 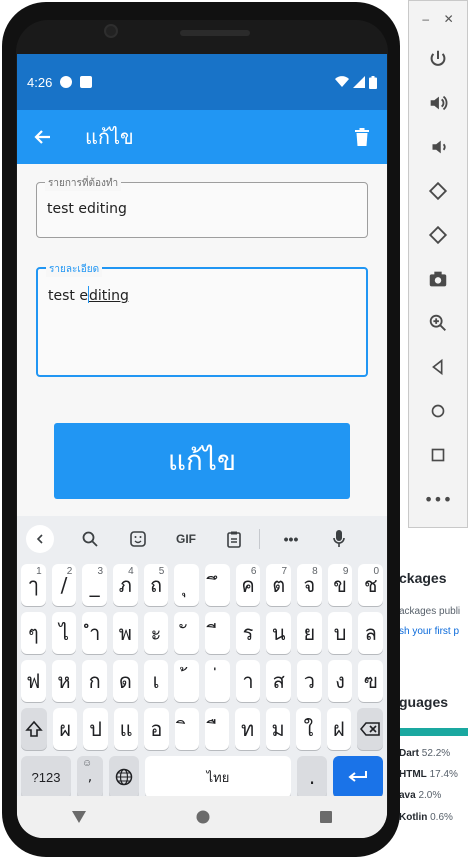 What do you see at coordinates (33, 585) in the screenshot?
I see `key-row1-0: ๅ1` at bounding box center [33, 585].